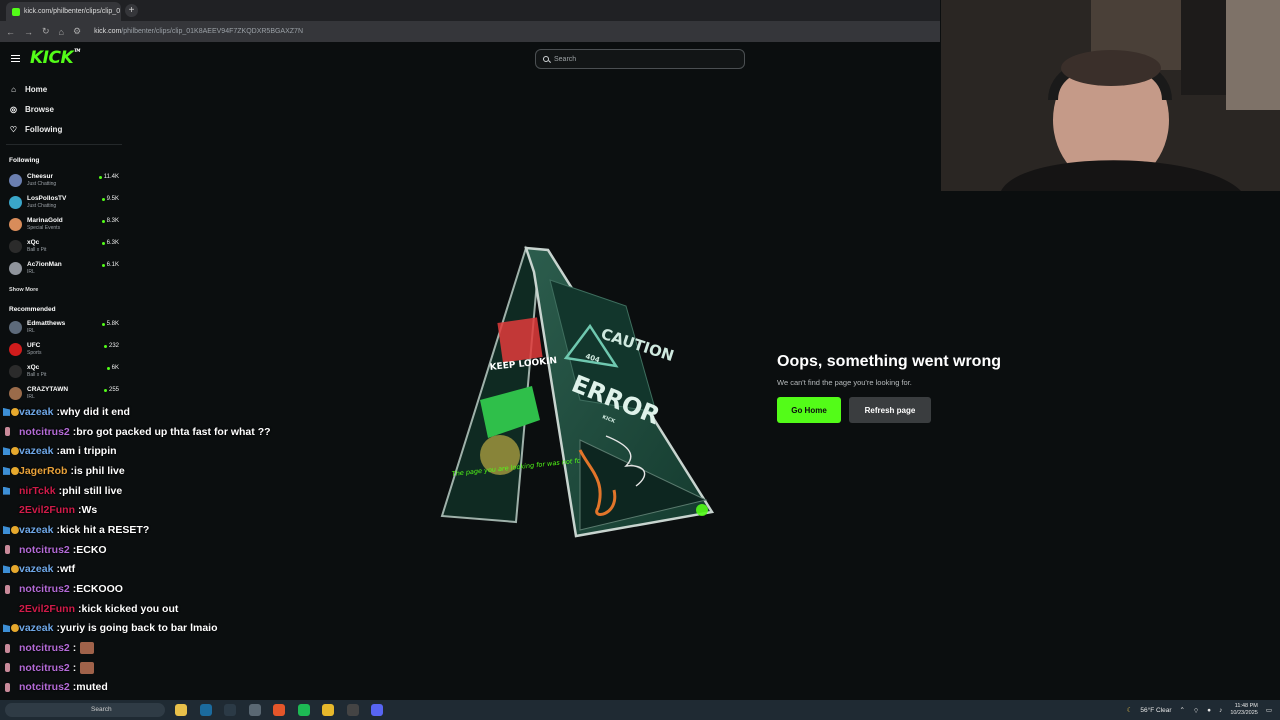 The image size is (1280, 720). What do you see at coordinates (15, 411) in the screenshot?
I see `subscriber-badge-icon` at bounding box center [15, 411].